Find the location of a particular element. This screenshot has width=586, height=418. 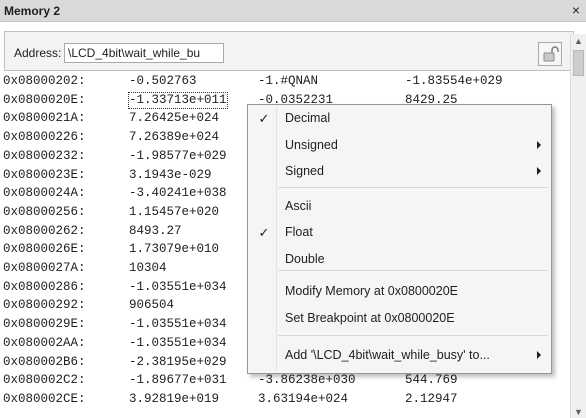

close-icon: × is located at coordinates (576, 10).